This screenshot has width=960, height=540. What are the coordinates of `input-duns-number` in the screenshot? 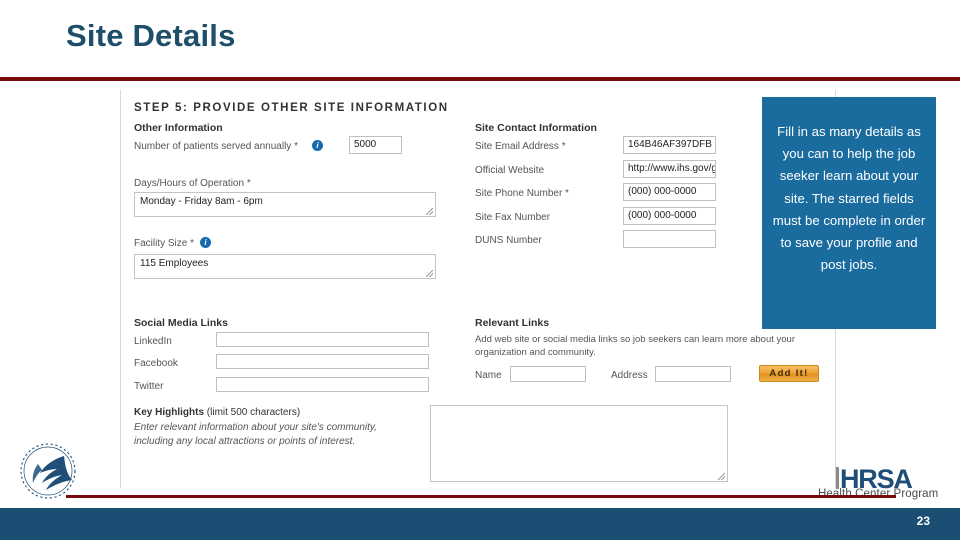 It's located at (669, 239).